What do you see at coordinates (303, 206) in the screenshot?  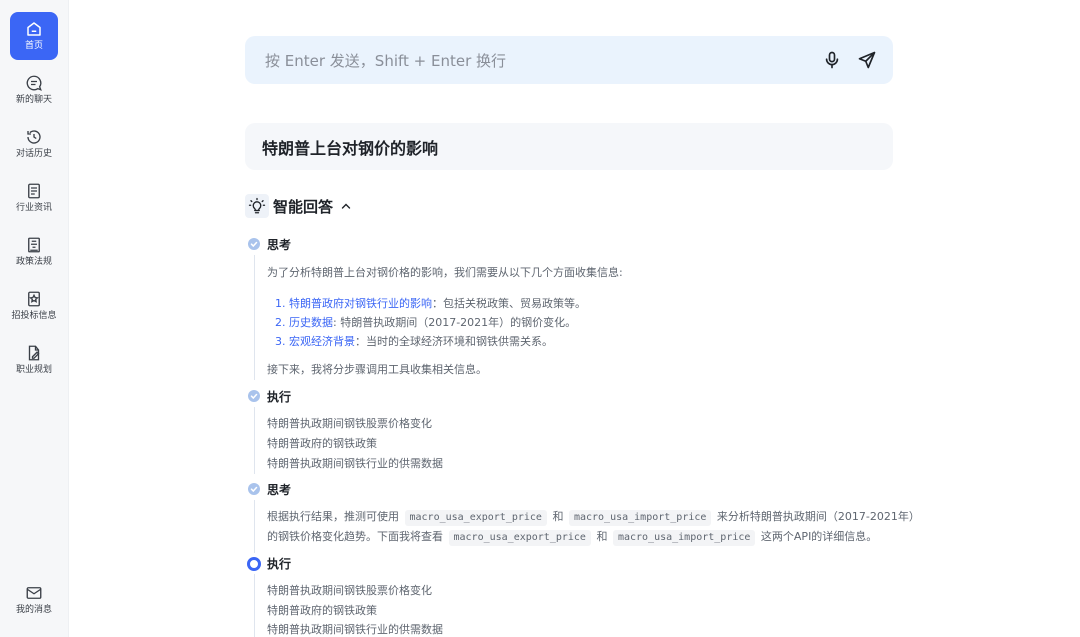 I see `answer-title: 智能回答` at bounding box center [303, 206].